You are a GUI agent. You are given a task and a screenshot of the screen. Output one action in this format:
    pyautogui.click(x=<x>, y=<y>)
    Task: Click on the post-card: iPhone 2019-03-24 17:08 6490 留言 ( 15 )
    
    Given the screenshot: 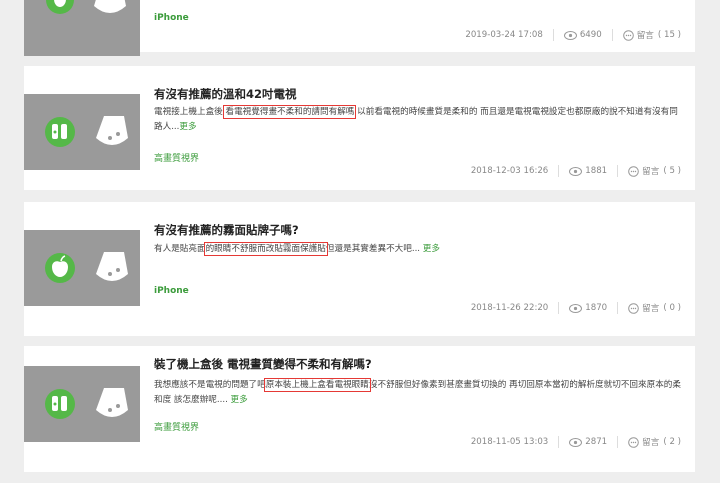 What is the action you would take?
    pyautogui.click(x=359, y=28)
    